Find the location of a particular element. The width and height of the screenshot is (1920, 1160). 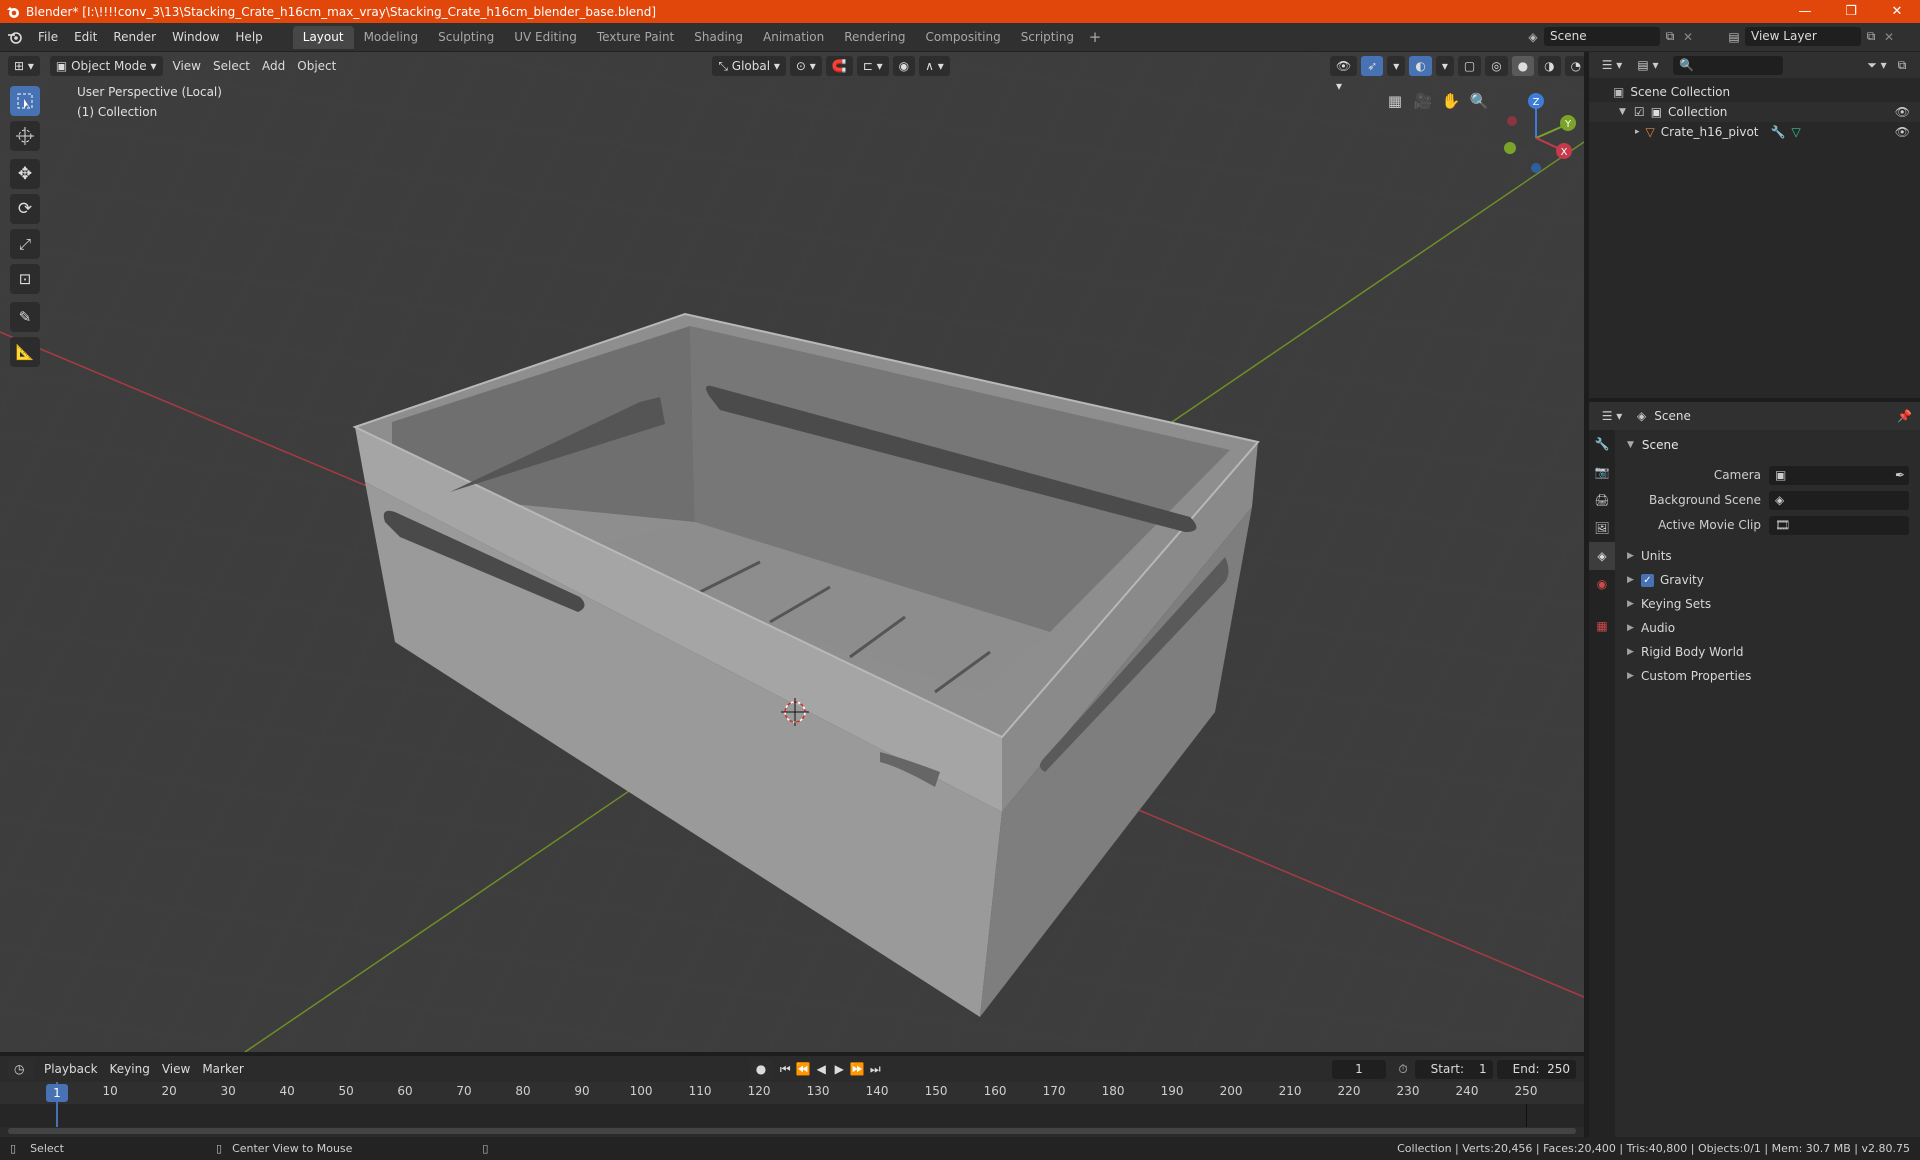

tab-layout: Layout is located at coordinates (323, 37).